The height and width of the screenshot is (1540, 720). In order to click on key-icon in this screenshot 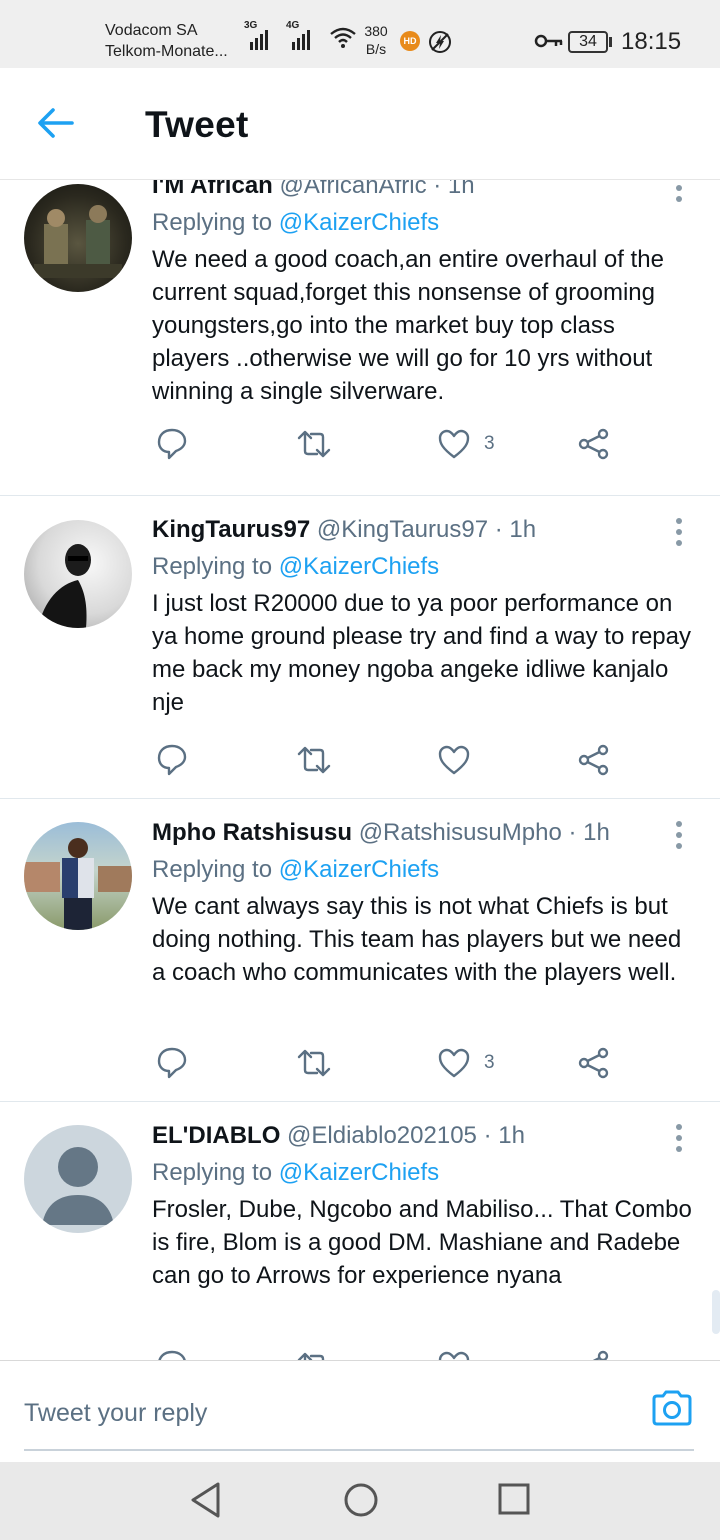, I will do `click(548, 41)`.